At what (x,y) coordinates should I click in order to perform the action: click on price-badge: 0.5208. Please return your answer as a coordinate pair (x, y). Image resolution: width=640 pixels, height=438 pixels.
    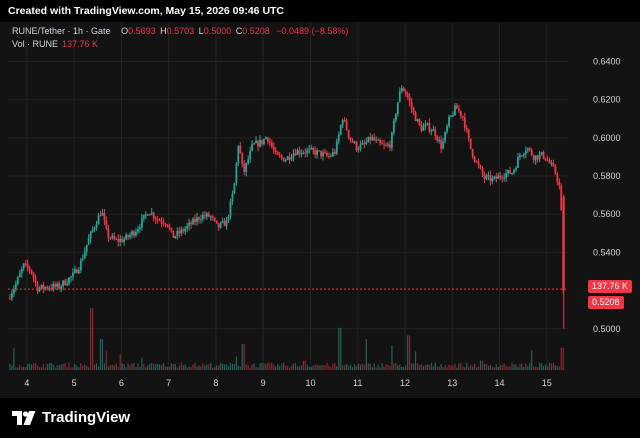
    Looking at the image, I should click on (606, 302).